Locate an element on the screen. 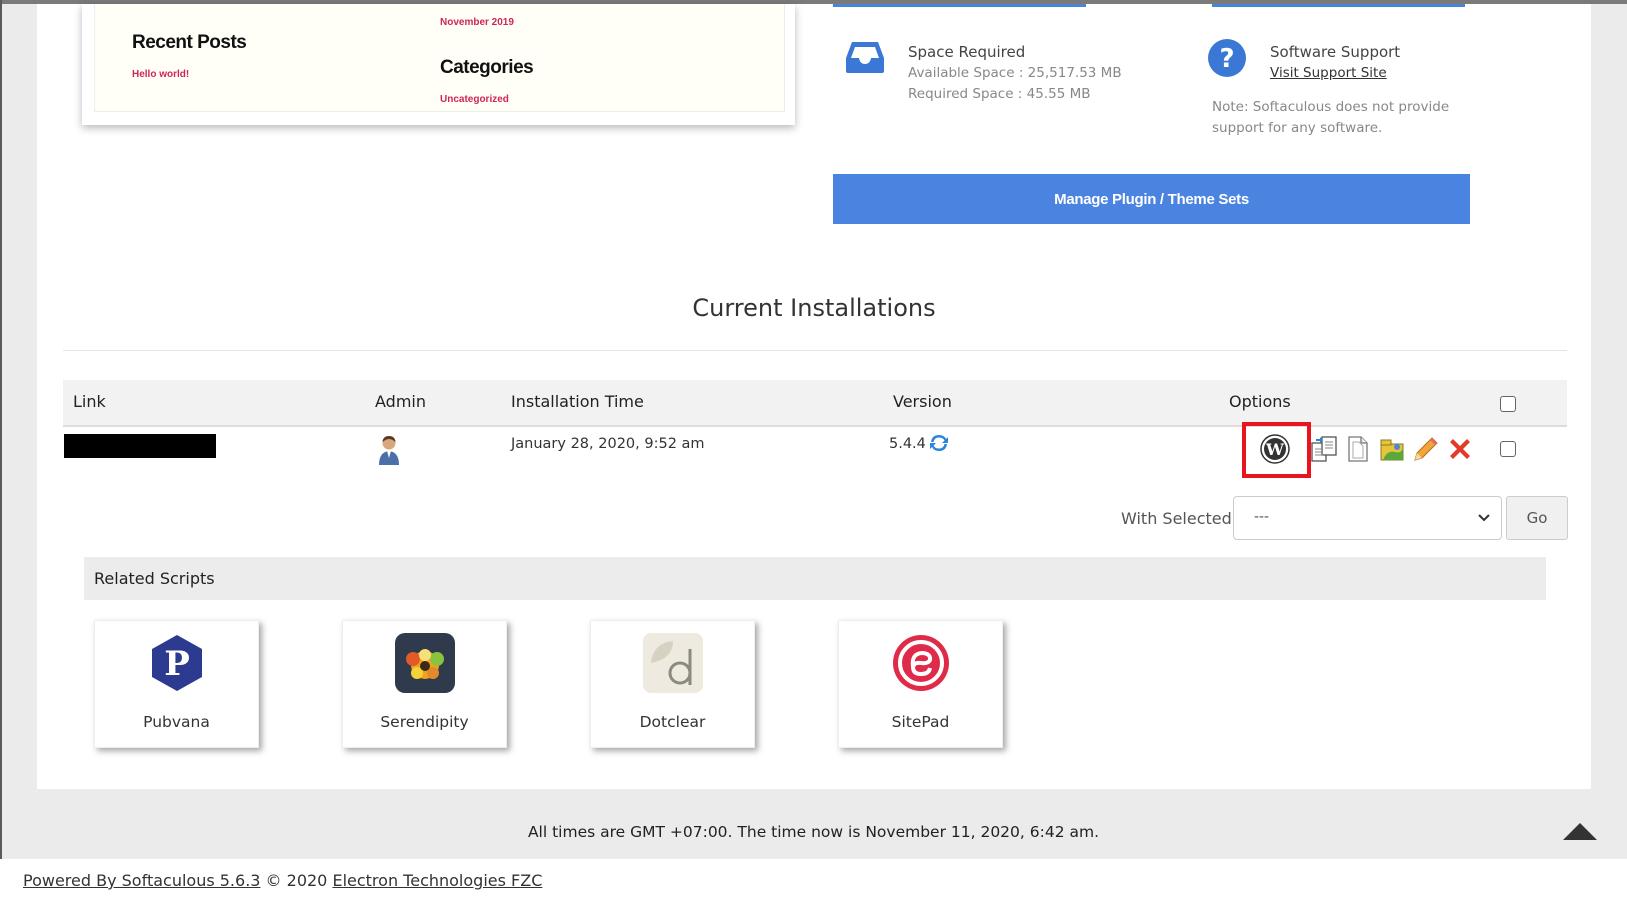 The width and height of the screenshot is (1627, 908). manage-plugin-theme-sets-button: Manage Plugin / Theme Sets is located at coordinates (1151, 199).